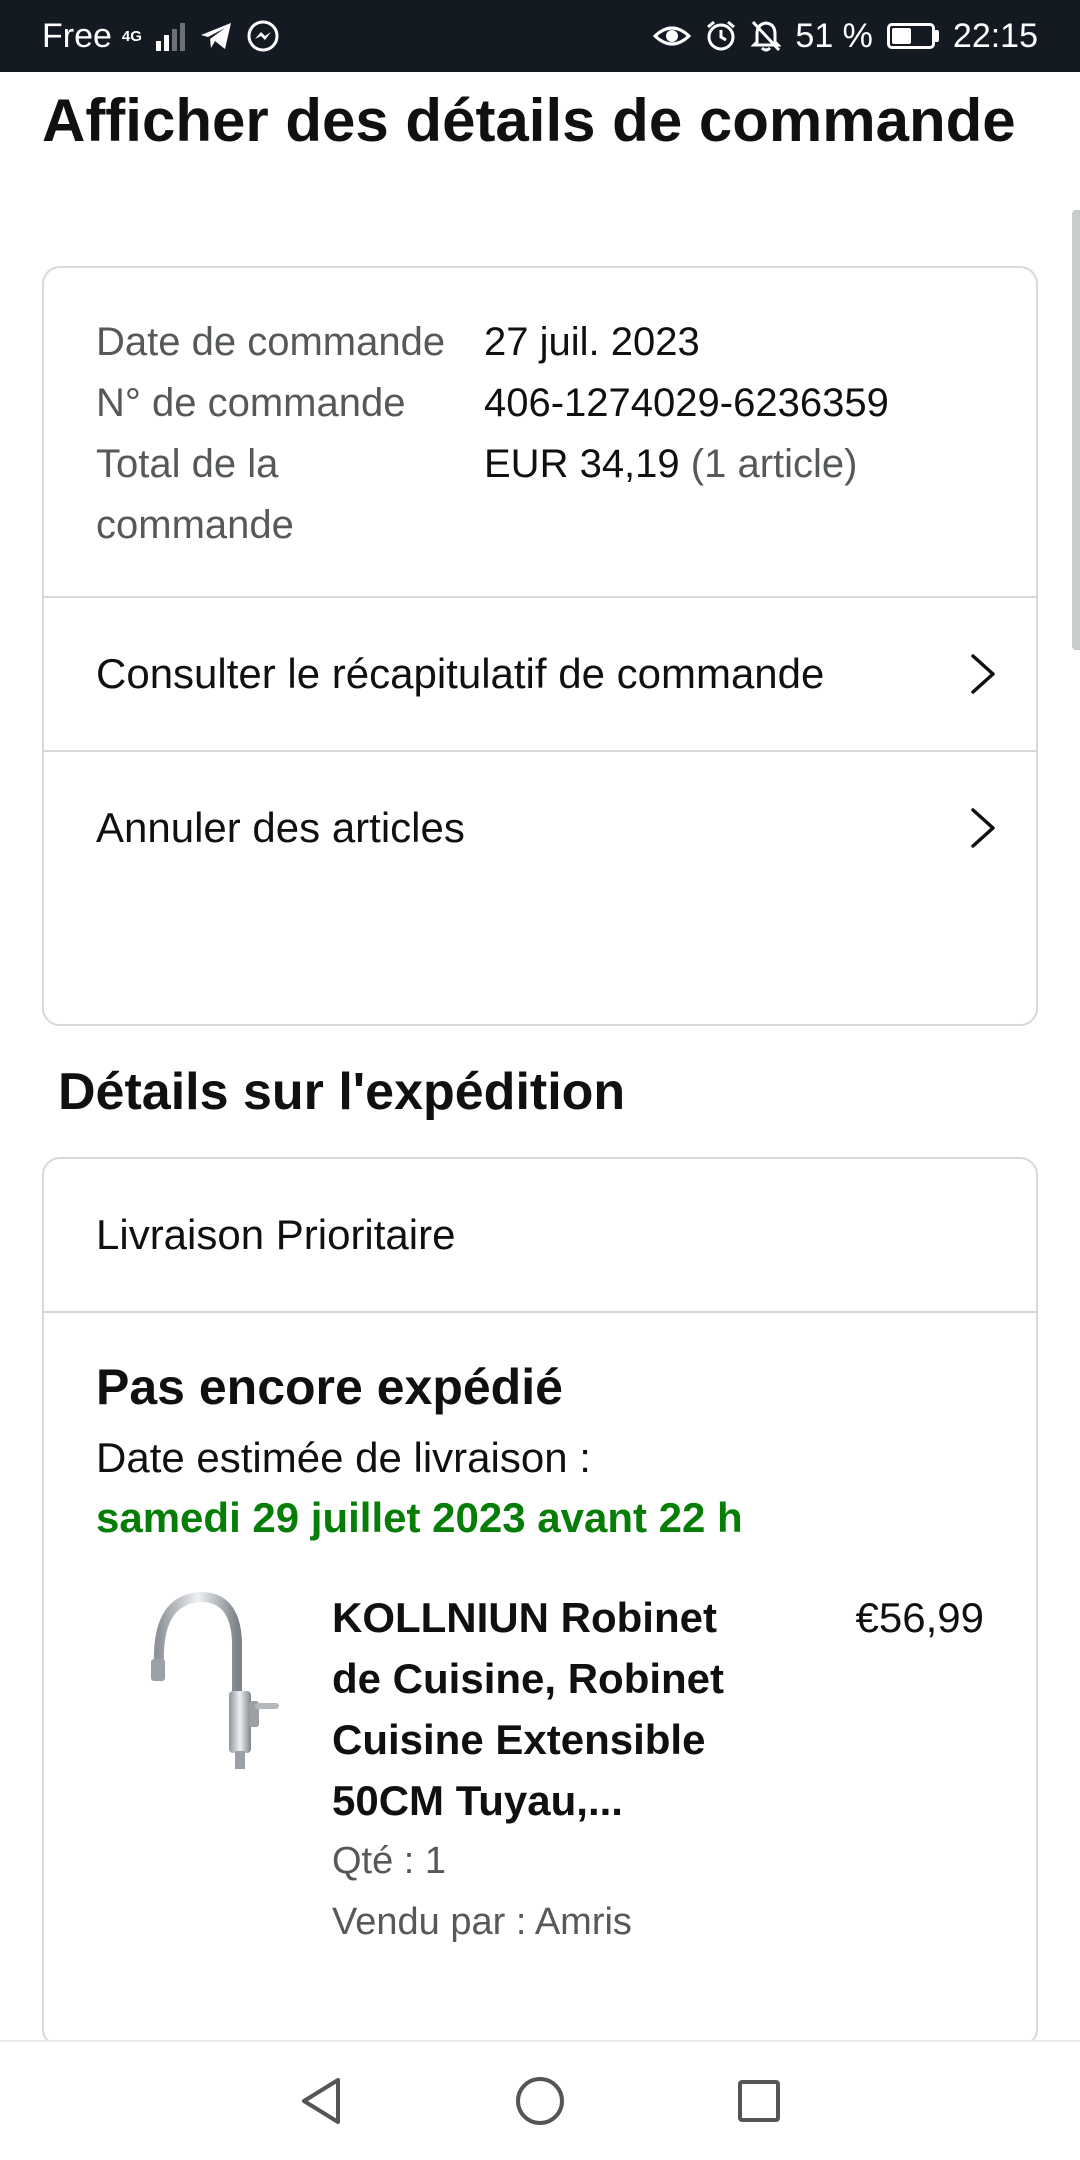 This screenshot has height=2160, width=1080. I want to click on battery-icon, so click(912, 36).